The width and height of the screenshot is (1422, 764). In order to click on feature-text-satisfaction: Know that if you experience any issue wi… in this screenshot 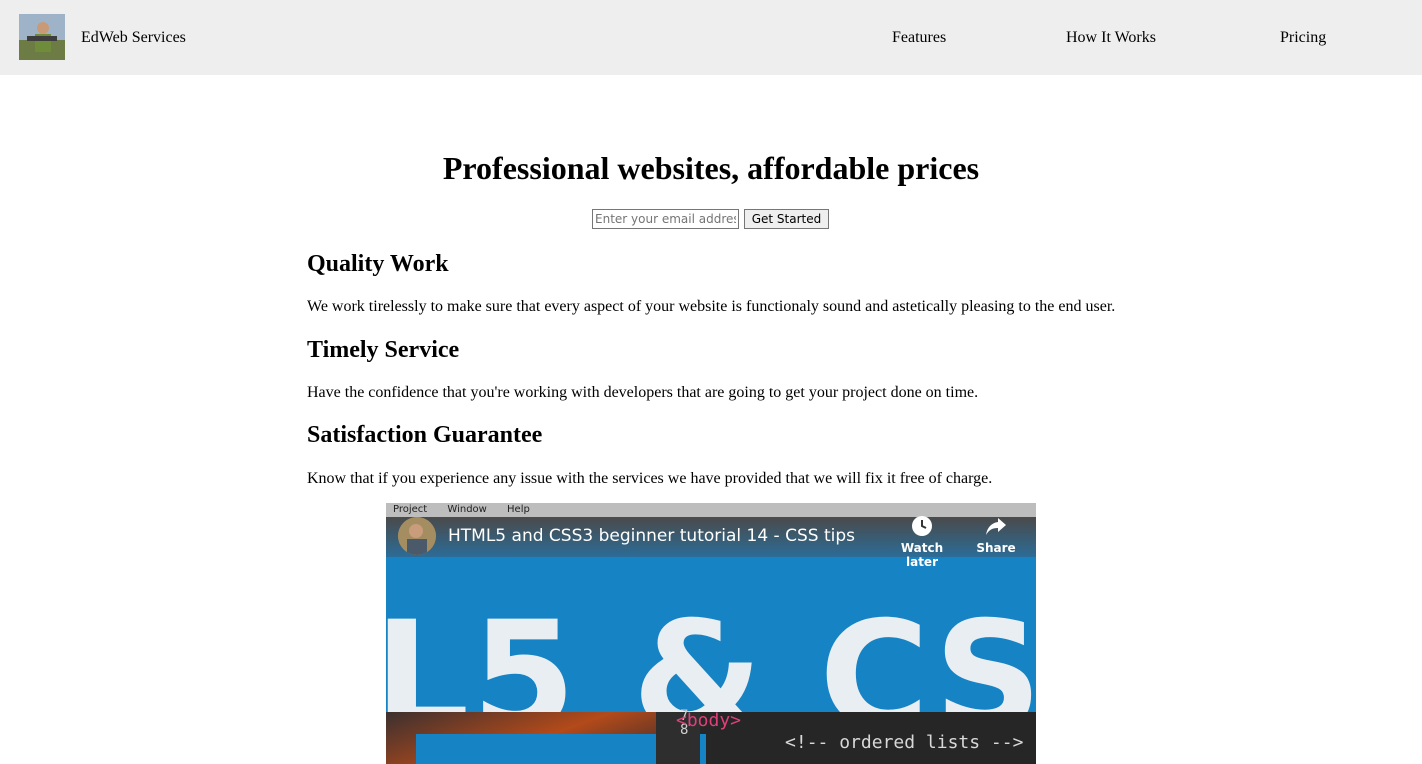, I will do `click(650, 478)`.